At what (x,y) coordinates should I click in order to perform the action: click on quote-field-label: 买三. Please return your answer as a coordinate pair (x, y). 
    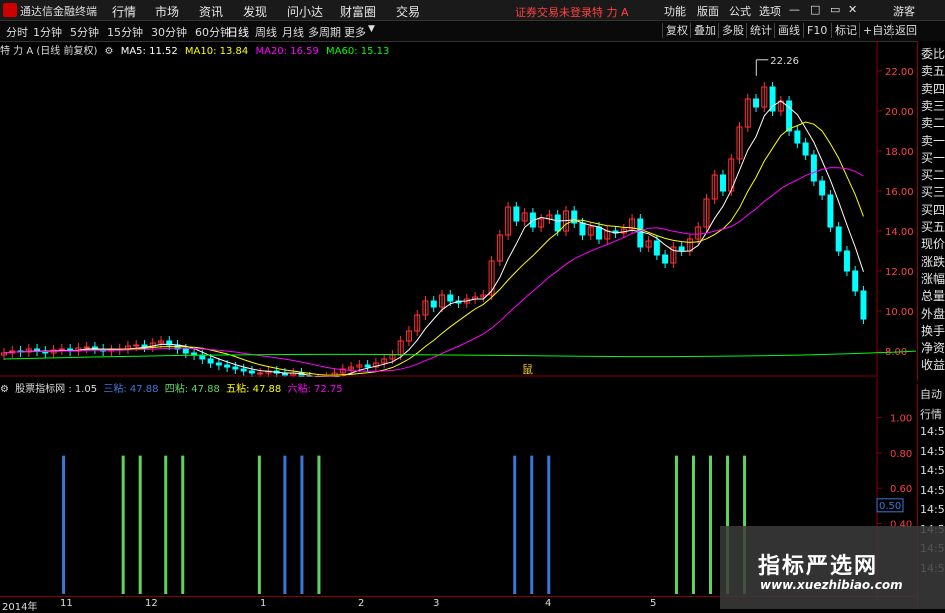
    Looking at the image, I should click on (933, 192).